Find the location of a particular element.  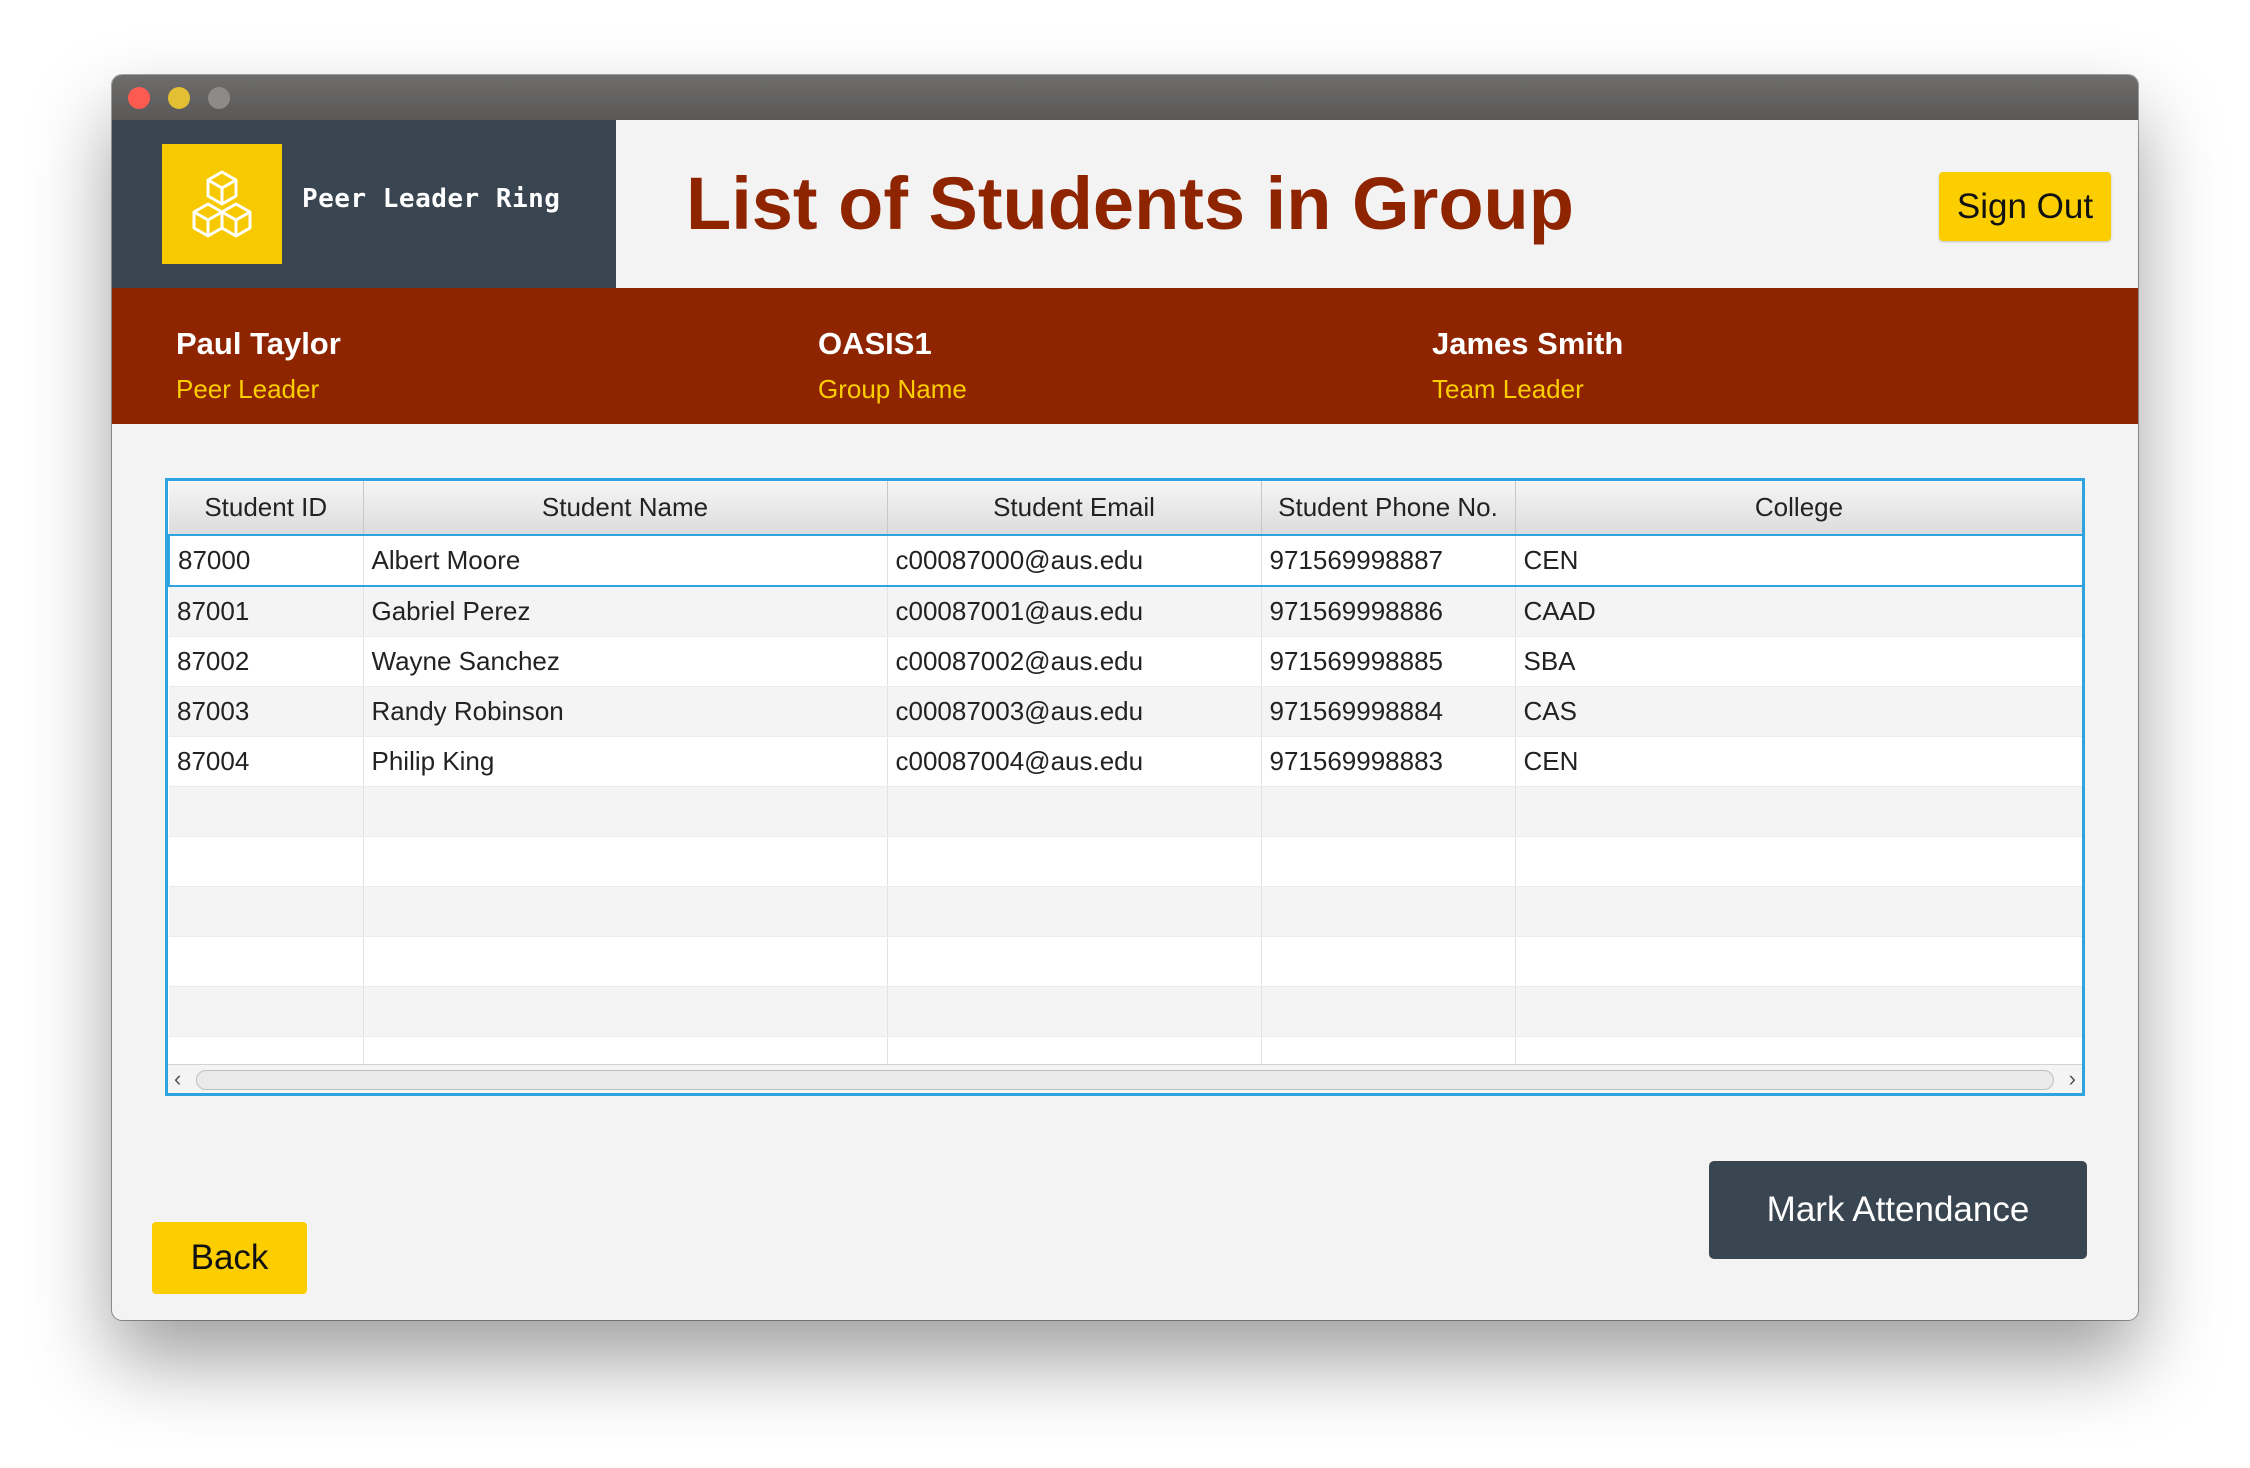

scrollbar-thumb is located at coordinates (1125, 1080).